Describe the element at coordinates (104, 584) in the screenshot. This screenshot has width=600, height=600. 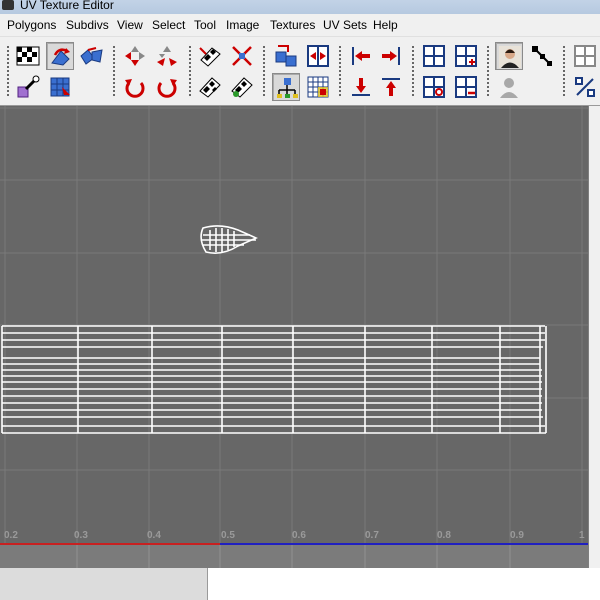
I see `bottom-panel` at that location.